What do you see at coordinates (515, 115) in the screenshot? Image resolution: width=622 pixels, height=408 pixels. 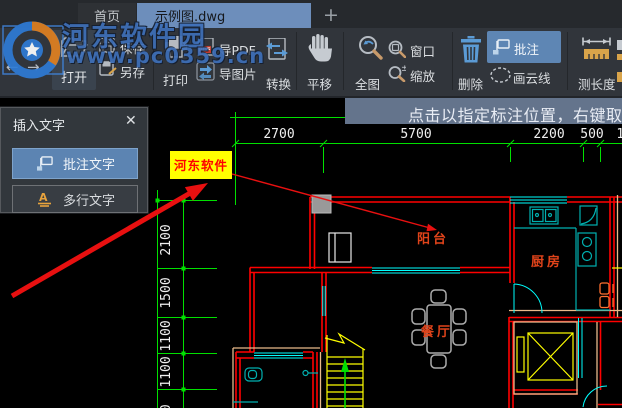 I see `hint-text: 点击以指定标注位置，右键取` at bounding box center [515, 115].